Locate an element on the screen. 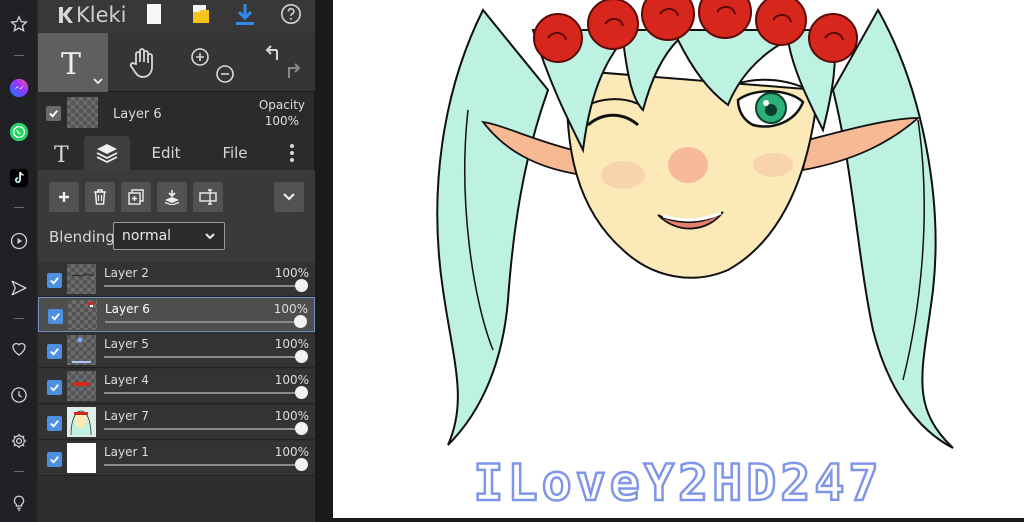 The width and height of the screenshot is (1024, 522). help-icon is located at coordinates (291, 14).